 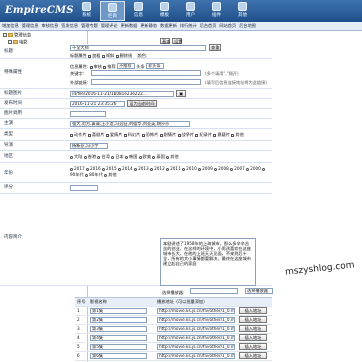 What do you see at coordinates (136, 51) in the screenshot?
I see `title-row: 标题 十全大师 查重 标题属性 加粗 倾斜 删除线 颜色:` at bounding box center [136, 51].